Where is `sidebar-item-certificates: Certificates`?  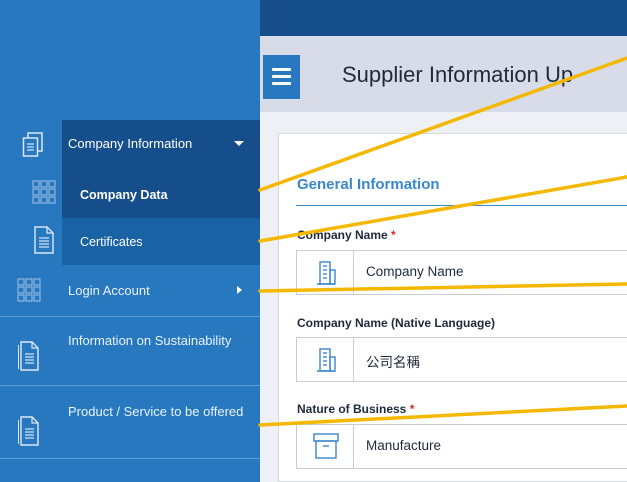
sidebar-item-certificates: Certificates is located at coordinates (130, 241).